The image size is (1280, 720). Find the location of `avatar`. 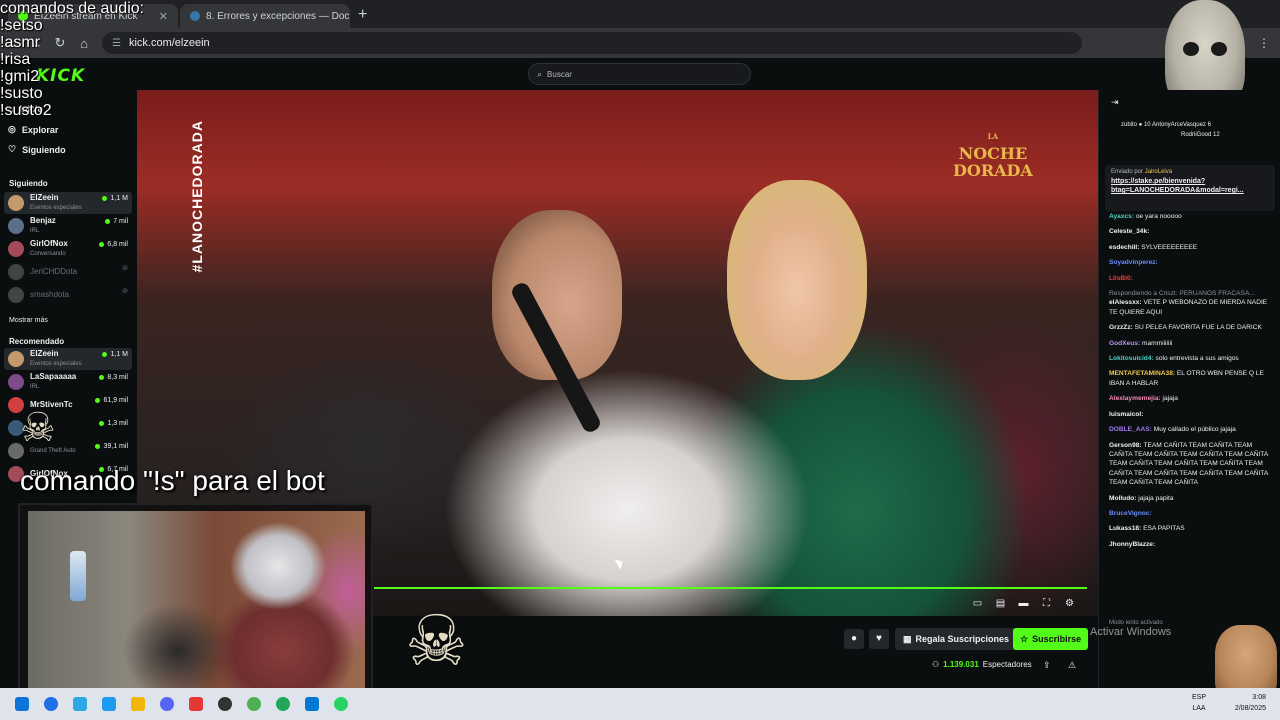

avatar is located at coordinates (16, 359).